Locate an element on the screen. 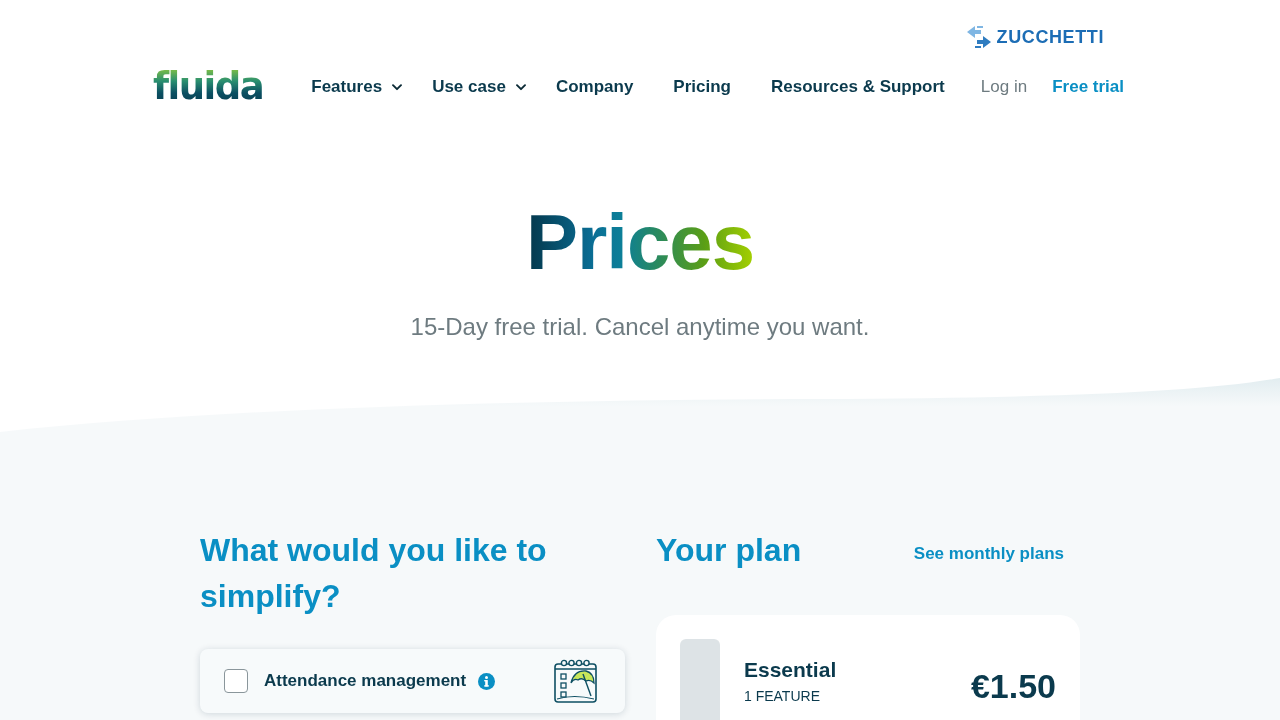 This screenshot has width=1280, height=720. page-subtitle: 15-Day free trial. Cancel anytime you want. is located at coordinates (640, 327).